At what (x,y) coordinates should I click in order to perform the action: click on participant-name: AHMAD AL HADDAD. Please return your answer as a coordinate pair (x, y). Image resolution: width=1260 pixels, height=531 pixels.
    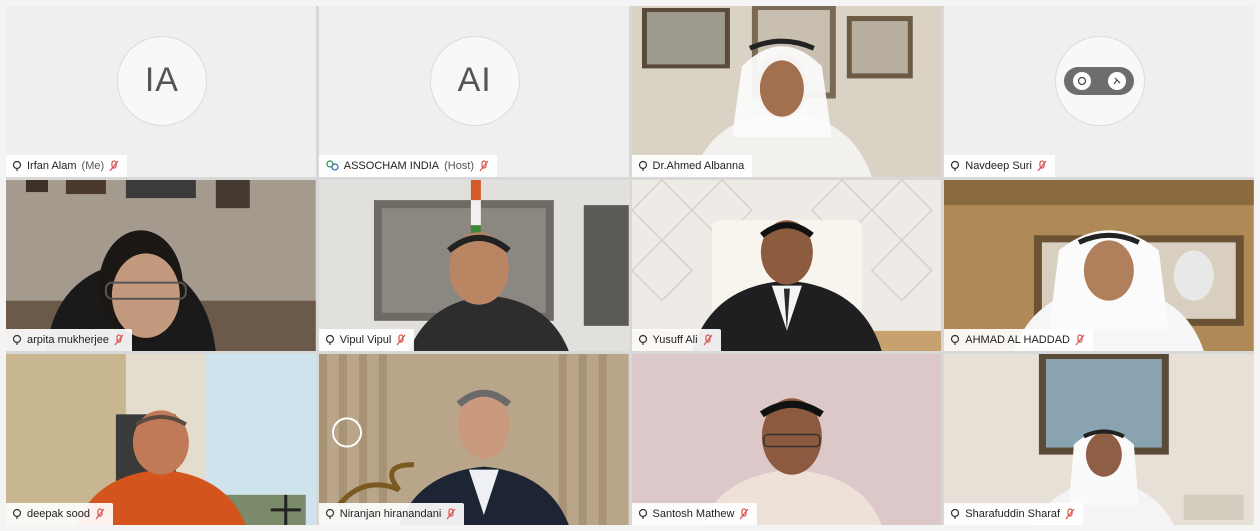
    Looking at the image, I should click on (1017, 340).